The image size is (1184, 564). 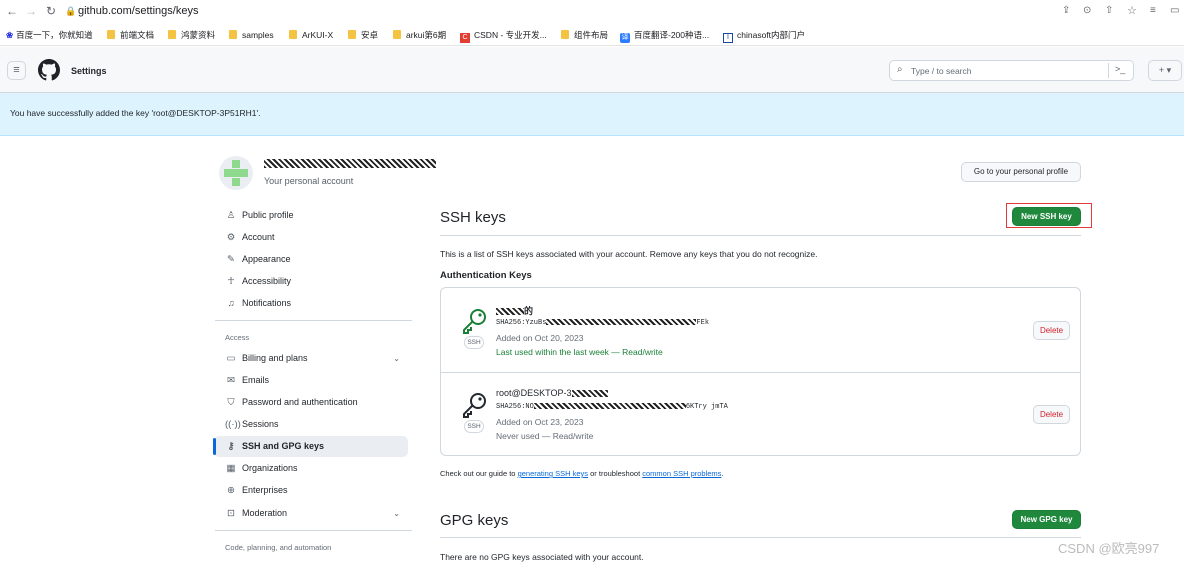 What do you see at coordinates (1109, 11) in the screenshot?
I see `share-icon: ⇧` at bounding box center [1109, 11].